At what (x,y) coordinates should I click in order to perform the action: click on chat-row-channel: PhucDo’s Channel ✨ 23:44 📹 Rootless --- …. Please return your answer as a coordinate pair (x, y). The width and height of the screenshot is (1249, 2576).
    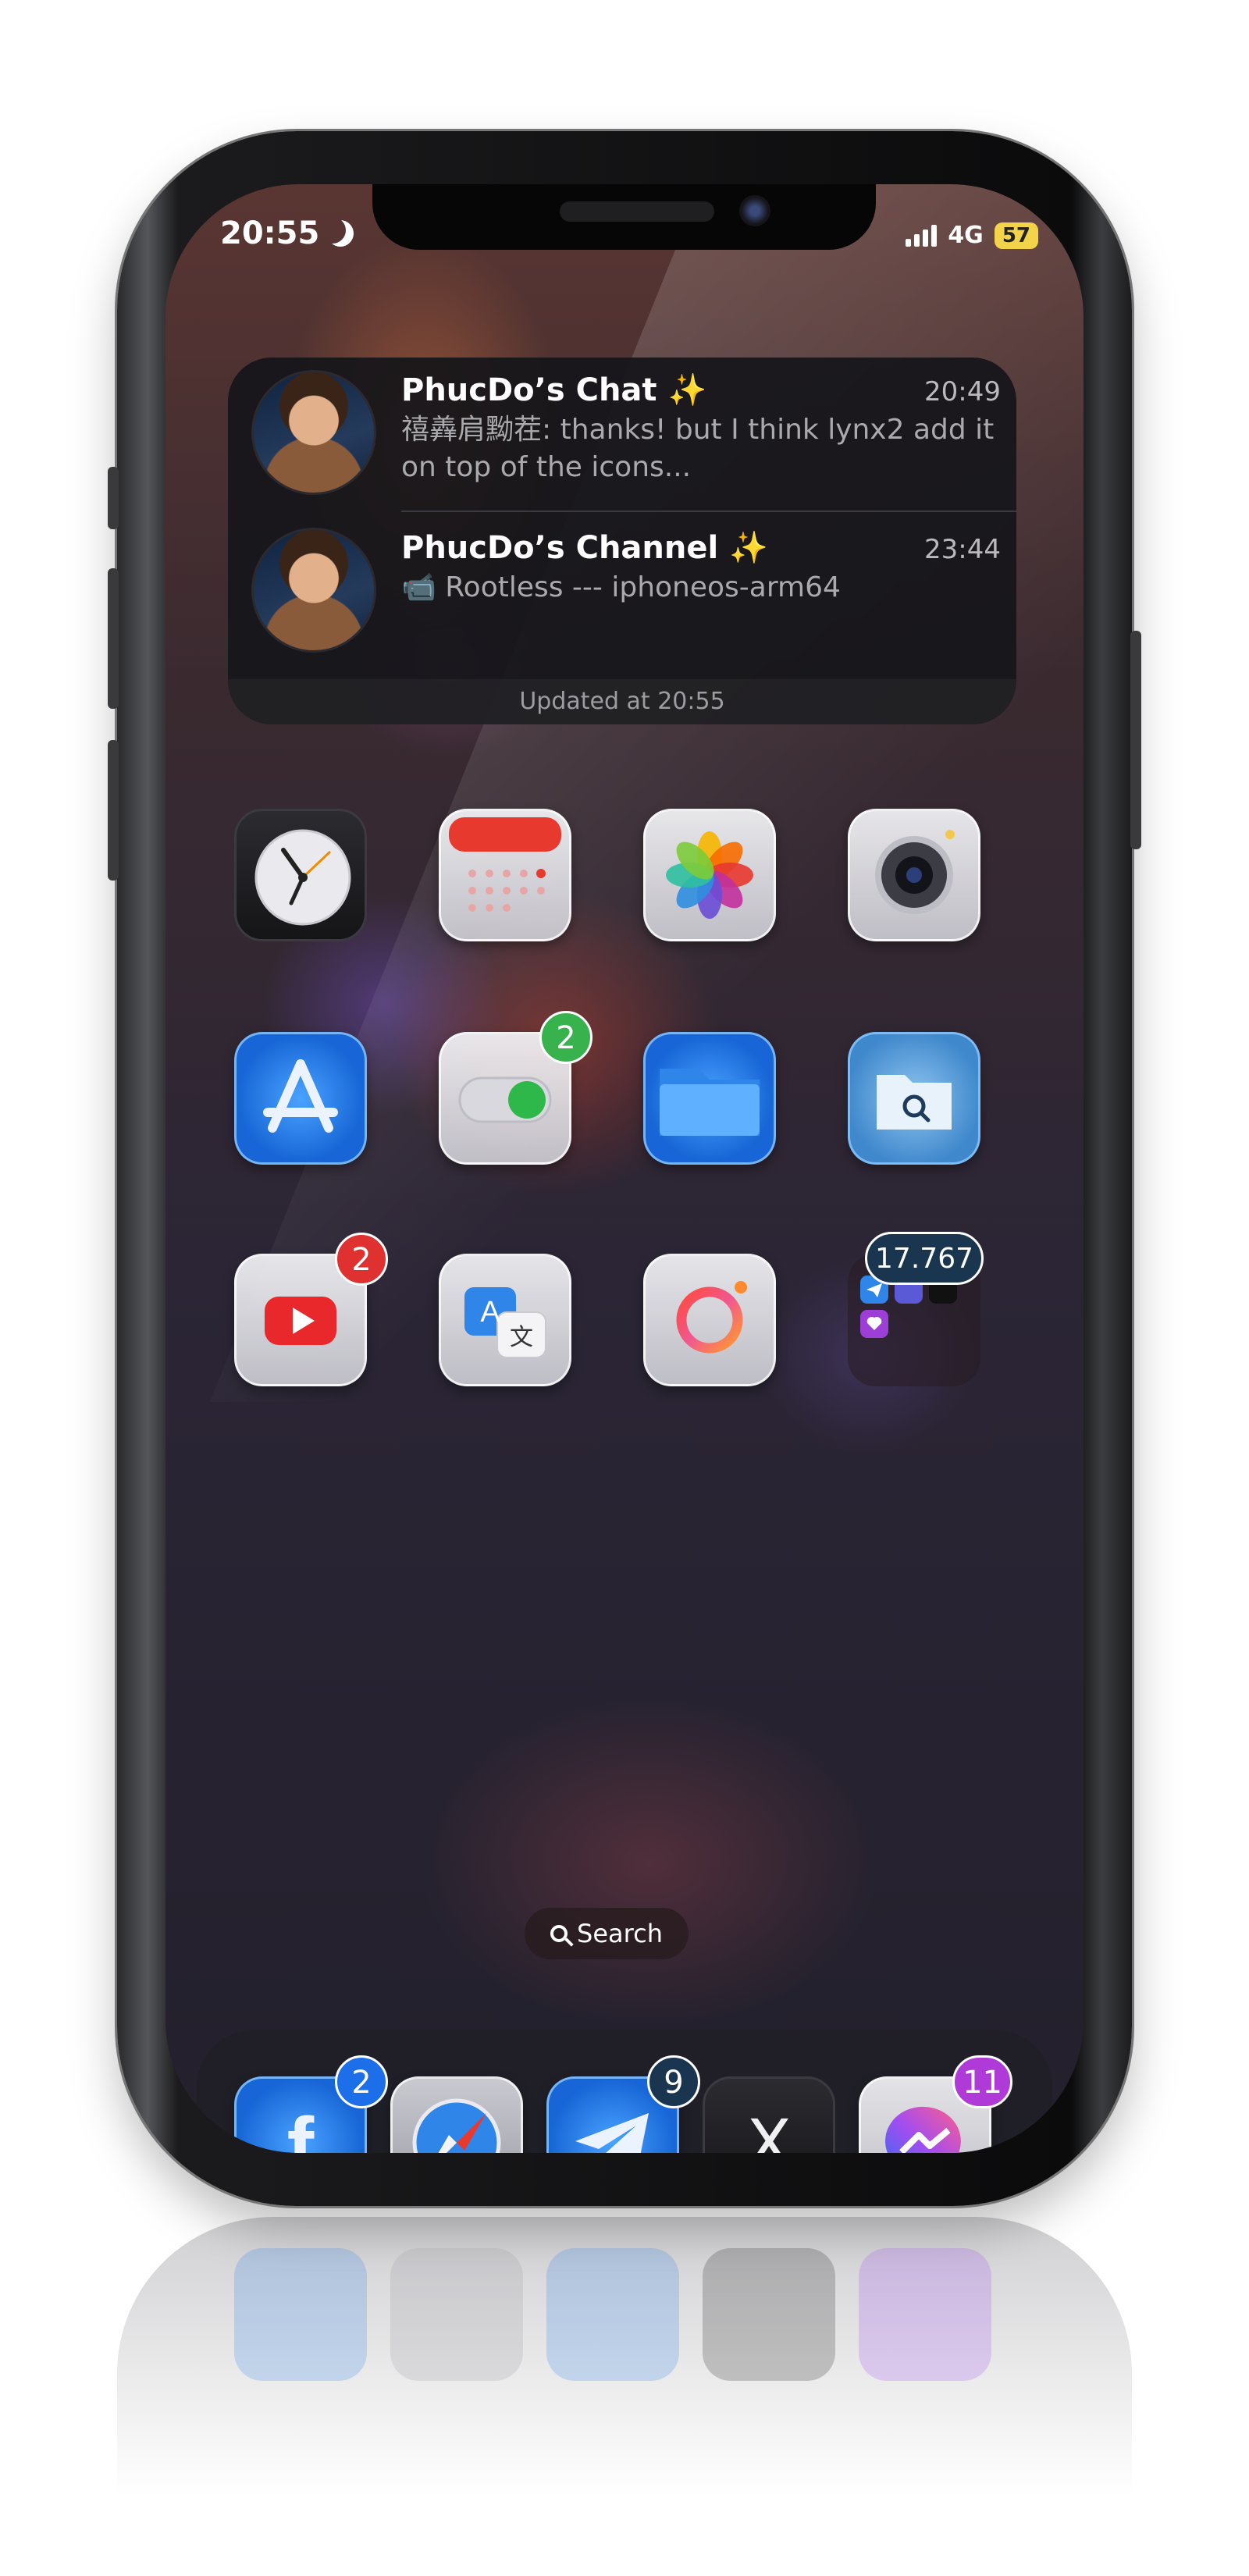
    Looking at the image, I should click on (626, 594).